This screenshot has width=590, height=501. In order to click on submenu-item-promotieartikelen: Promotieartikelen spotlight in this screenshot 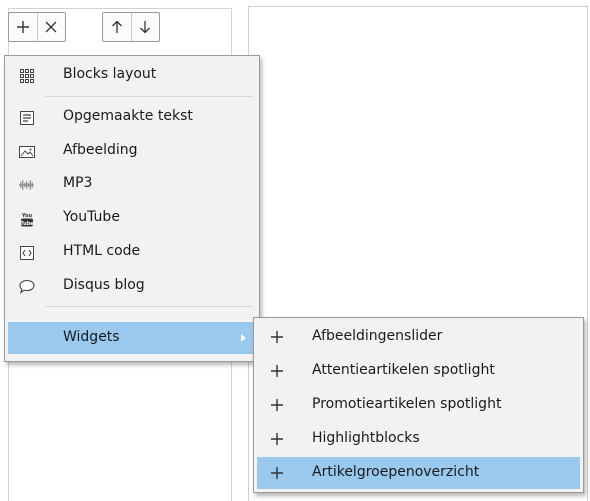, I will do `click(418, 405)`.